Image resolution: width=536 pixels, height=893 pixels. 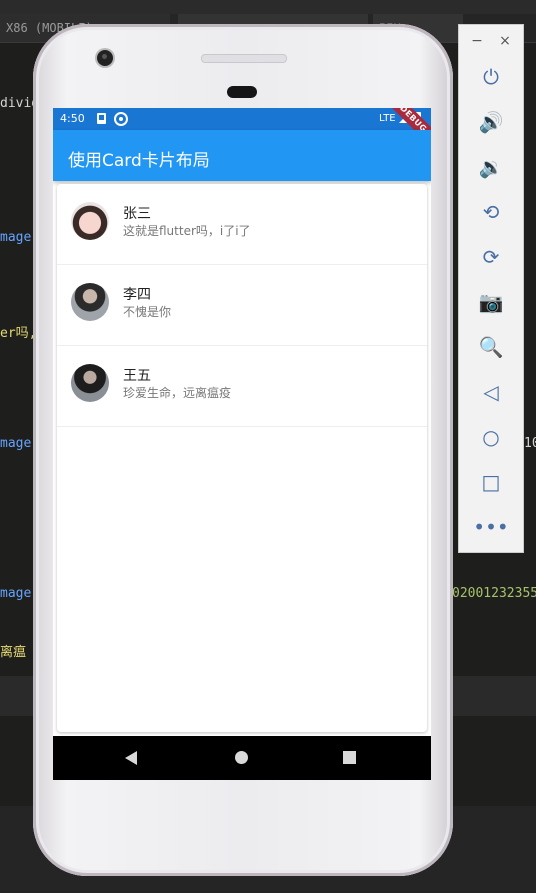 What do you see at coordinates (131, 758) in the screenshot?
I see `back-icon` at bounding box center [131, 758].